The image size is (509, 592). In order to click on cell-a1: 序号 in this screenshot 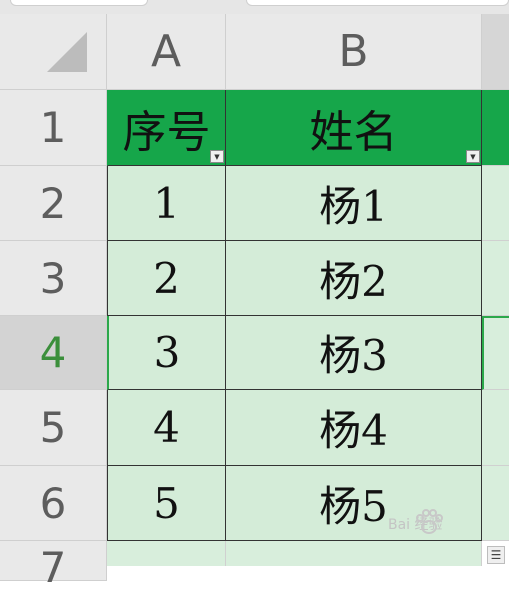, I will do `click(166, 128)`.